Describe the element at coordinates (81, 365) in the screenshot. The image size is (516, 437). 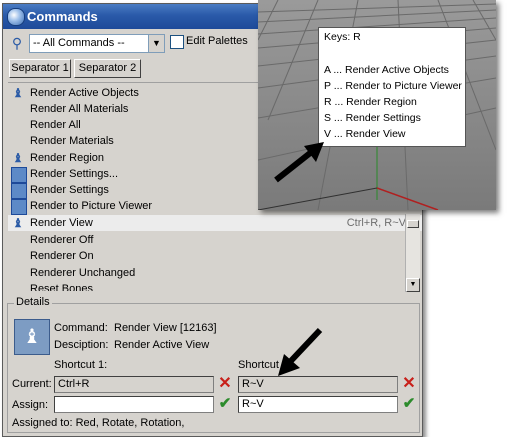
I see `shortcut-1-label: Shortcut 1:` at that location.